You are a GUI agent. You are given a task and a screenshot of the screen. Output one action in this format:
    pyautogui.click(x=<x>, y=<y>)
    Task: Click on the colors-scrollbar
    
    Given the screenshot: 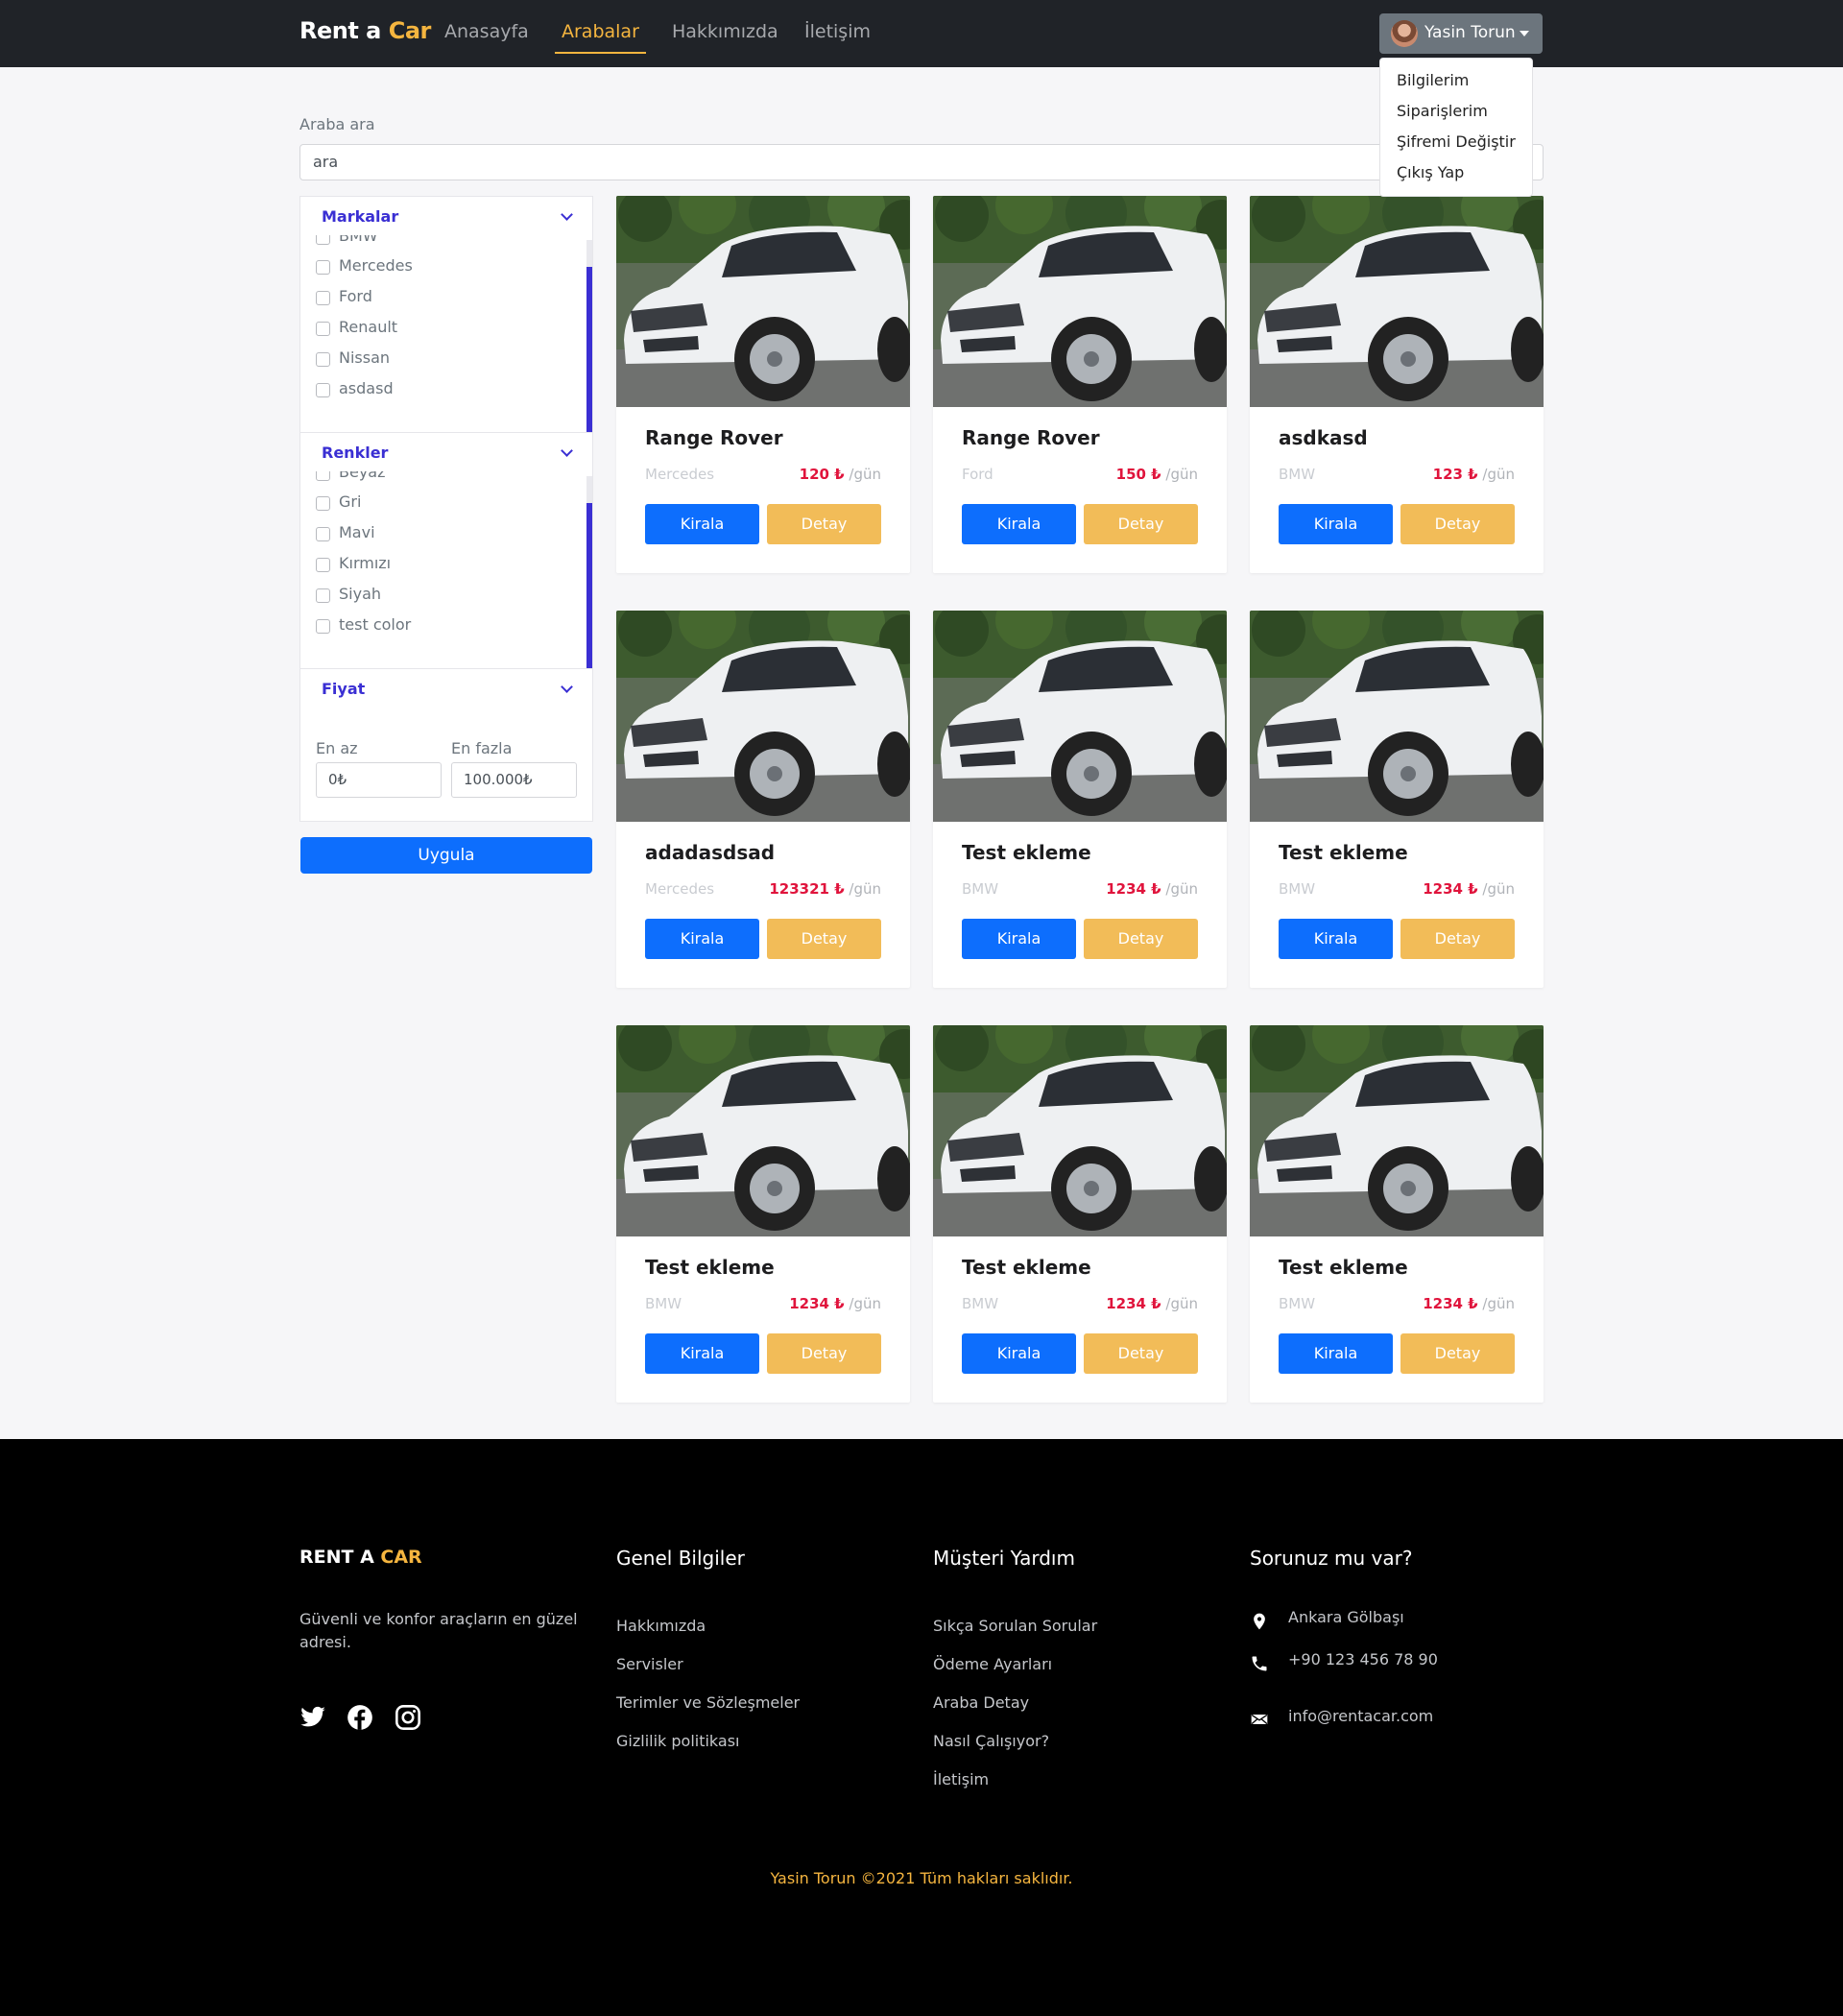 What is the action you would take?
    pyautogui.click(x=589, y=572)
    